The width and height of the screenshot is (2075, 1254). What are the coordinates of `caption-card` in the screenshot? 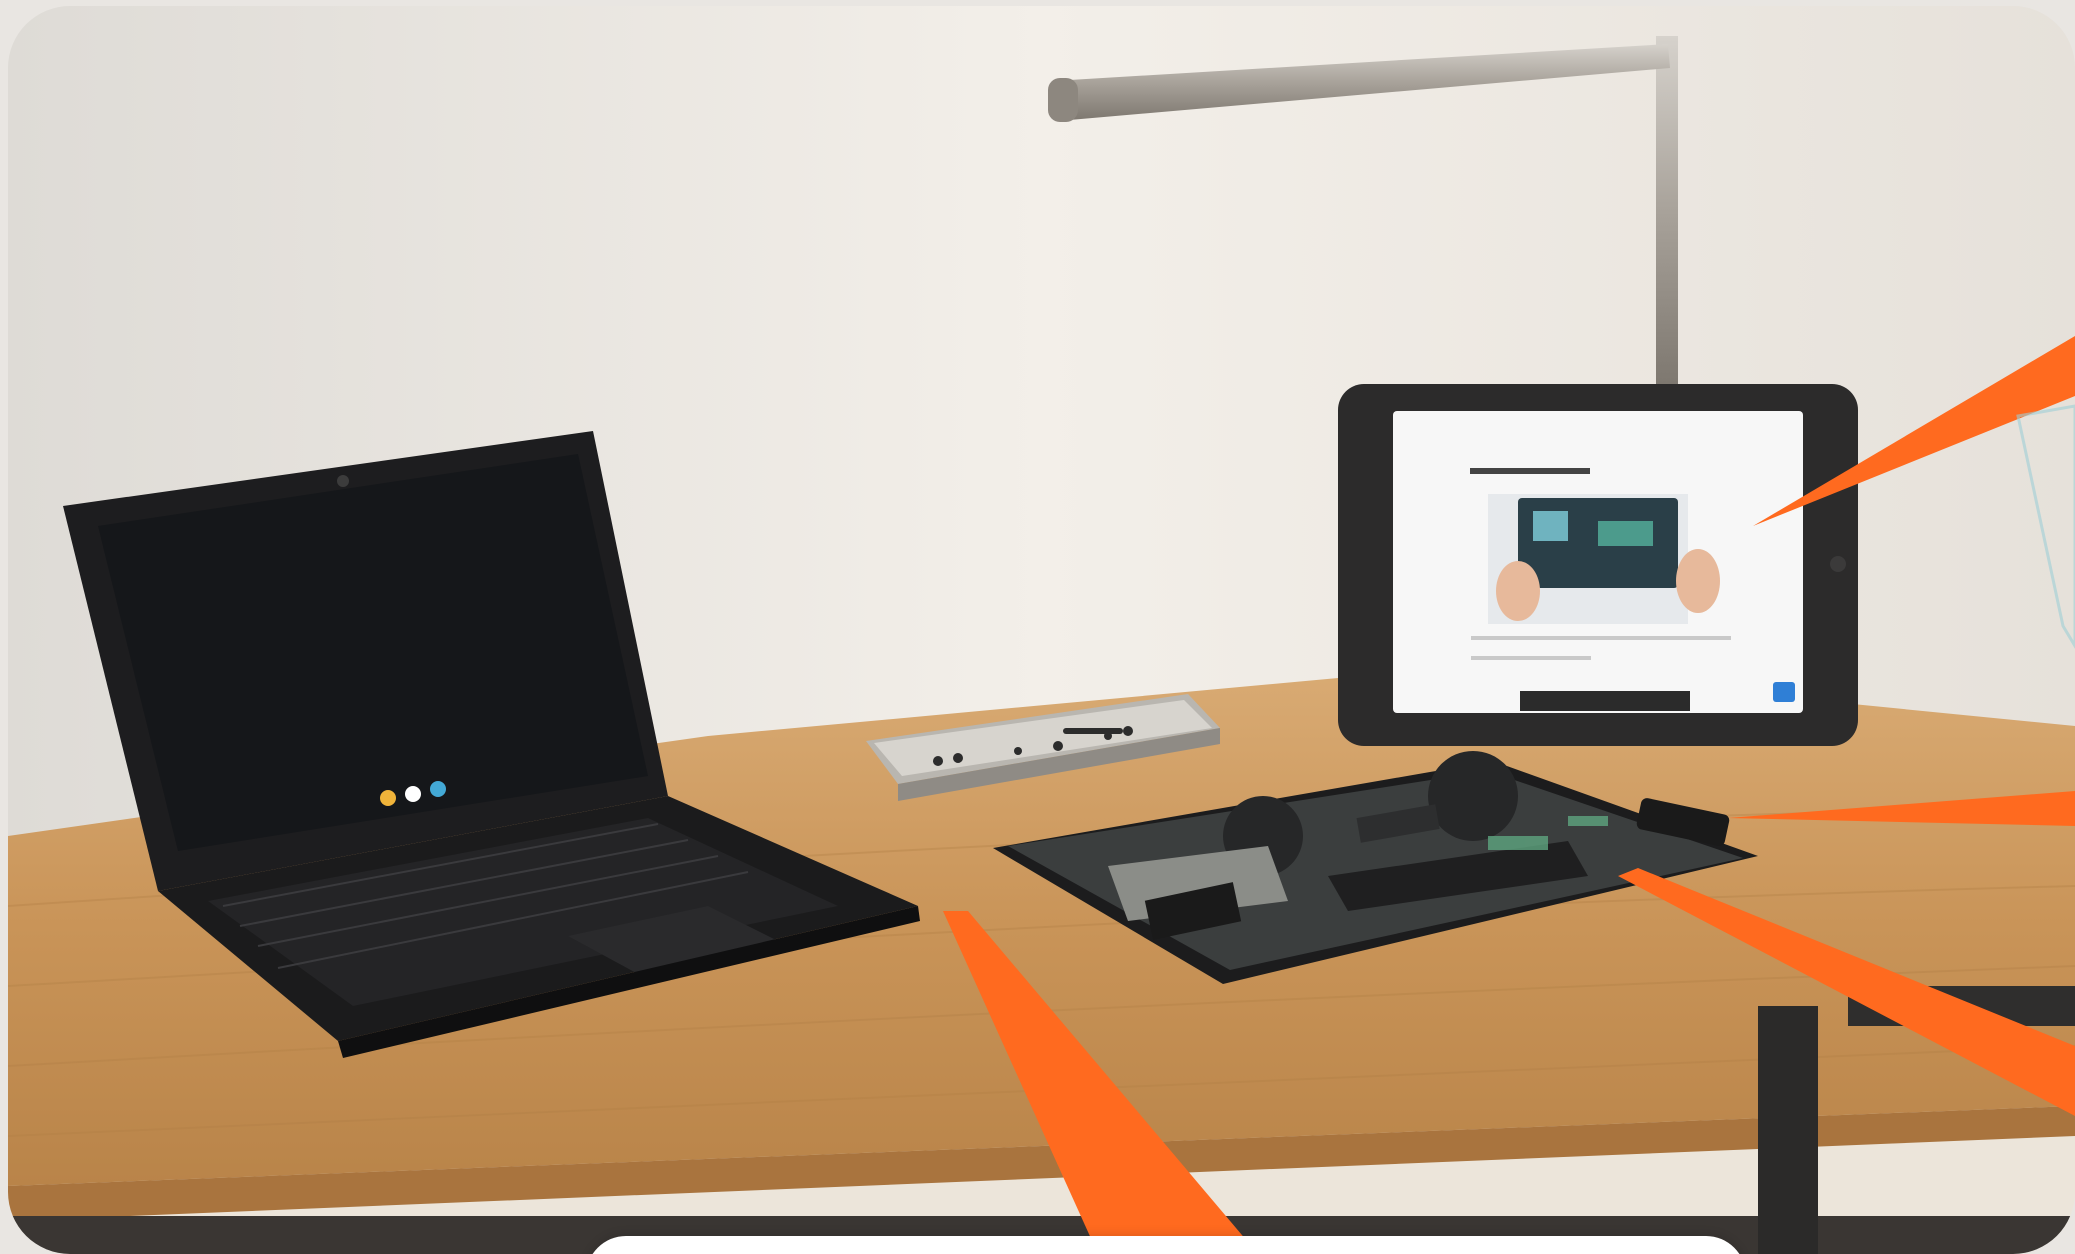 It's located at (1166, 1245).